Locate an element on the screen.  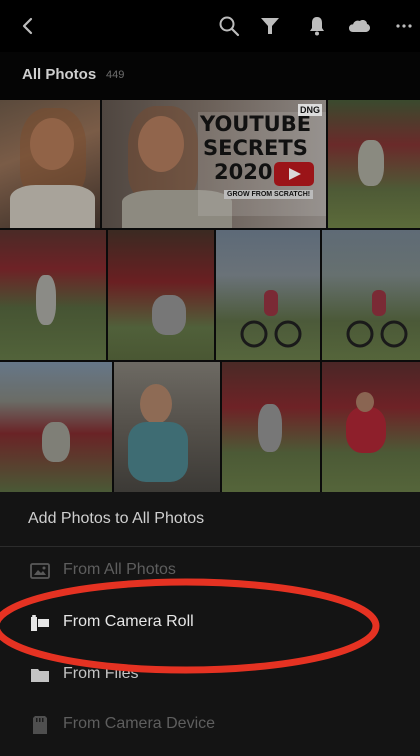
sheet-title: Add Photos to All Photos is located at coordinates (116, 518).